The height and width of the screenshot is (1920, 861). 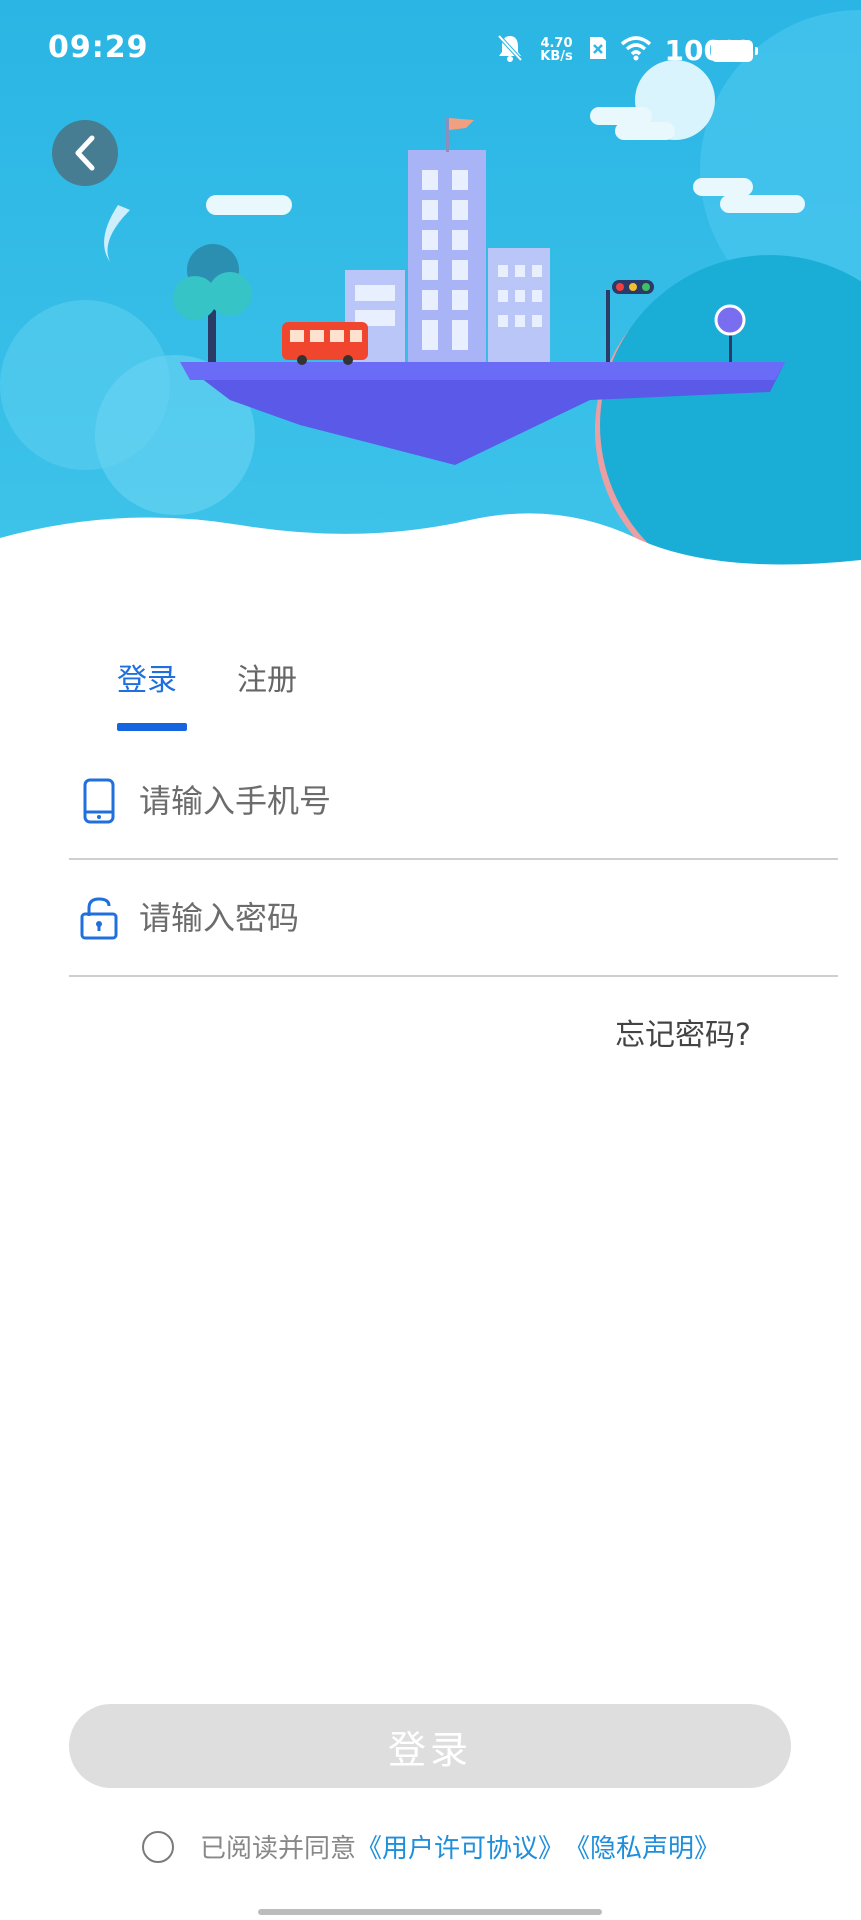 What do you see at coordinates (267, 690) in the screenshot?
I see `tab-register: 注册` at bounding box center [267, 690].